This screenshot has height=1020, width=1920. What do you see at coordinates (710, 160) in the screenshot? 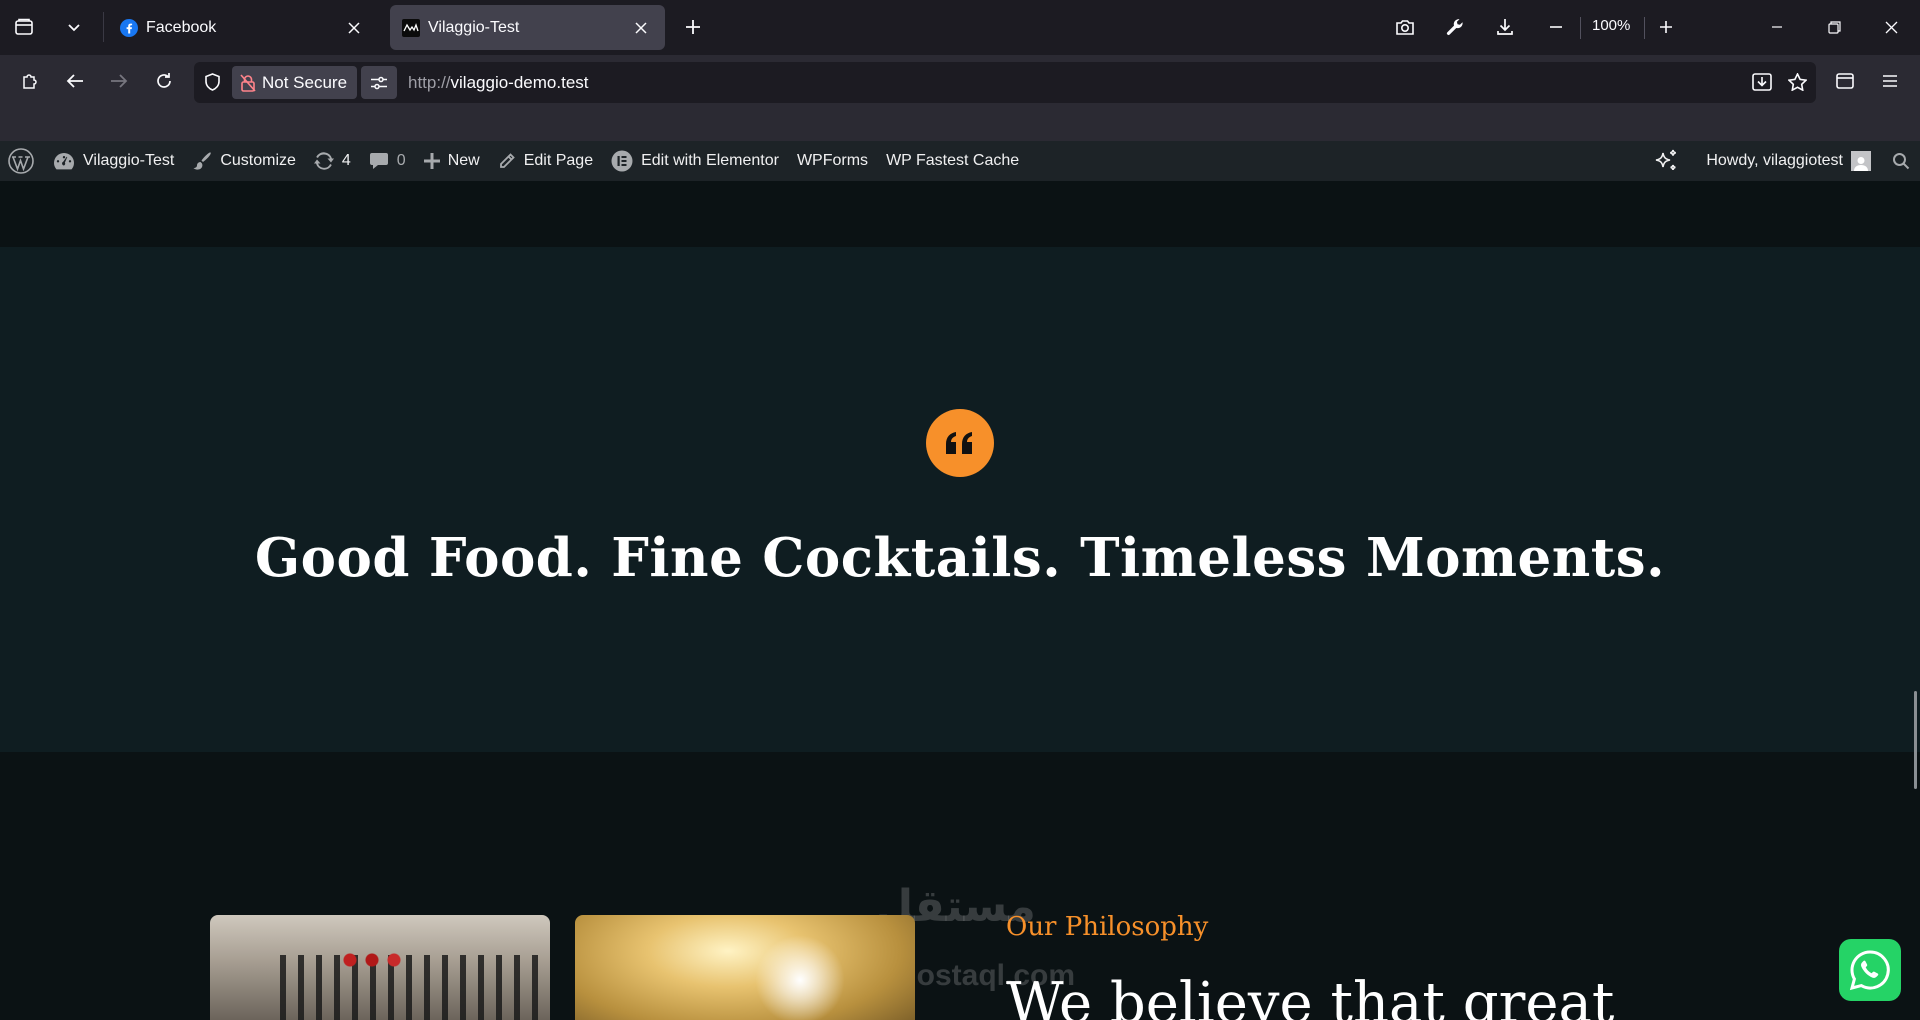
I see `edit-elementor-label: Edit with Elementor` at bounding box center [710, 160].